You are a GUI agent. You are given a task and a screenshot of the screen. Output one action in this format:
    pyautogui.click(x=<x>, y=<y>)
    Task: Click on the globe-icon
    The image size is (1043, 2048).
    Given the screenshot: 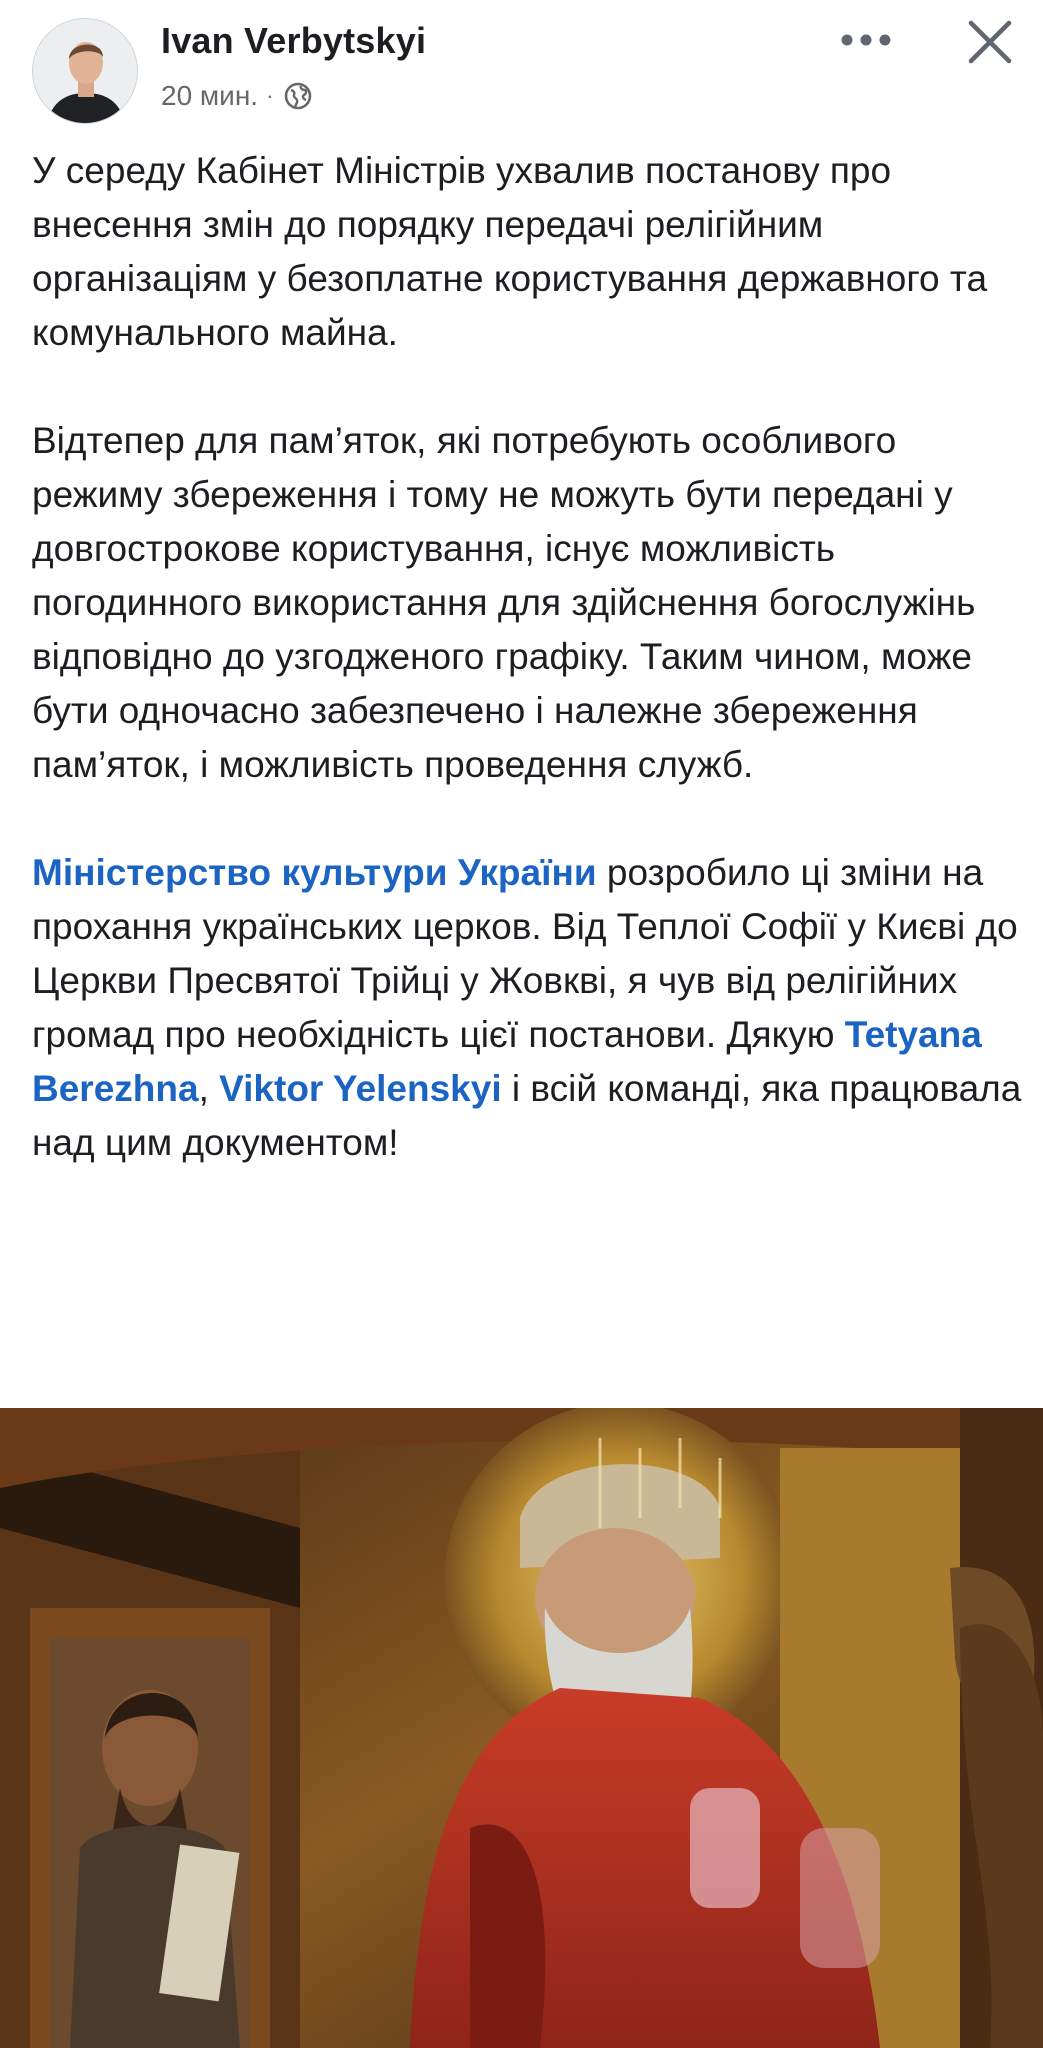 What is the action you would take?
    pyautogui.click(x=298, y=96)
    